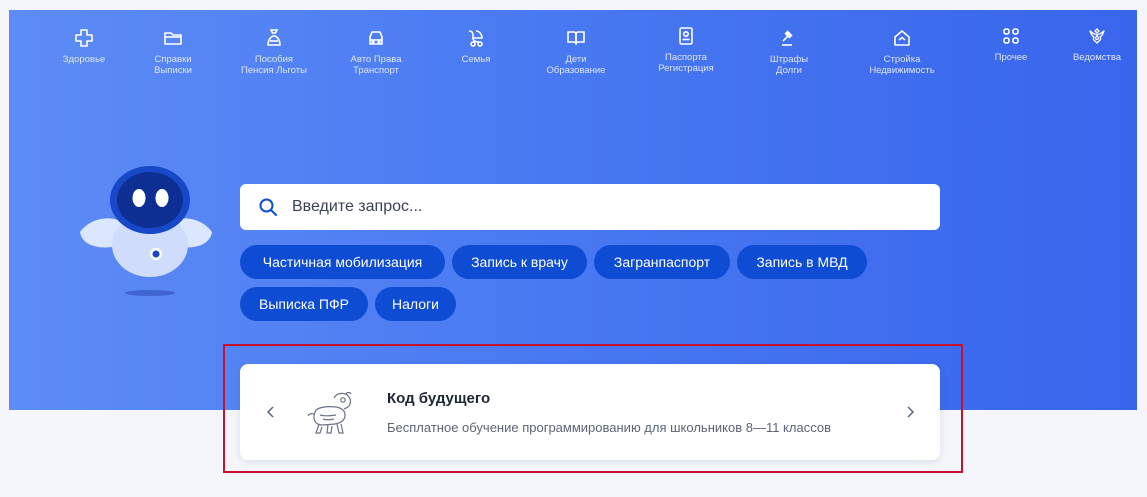 The image size is (1147, 497). I want to click on nav-item-benefits: Пособия Пенсия Льготы, so click(274, 52).